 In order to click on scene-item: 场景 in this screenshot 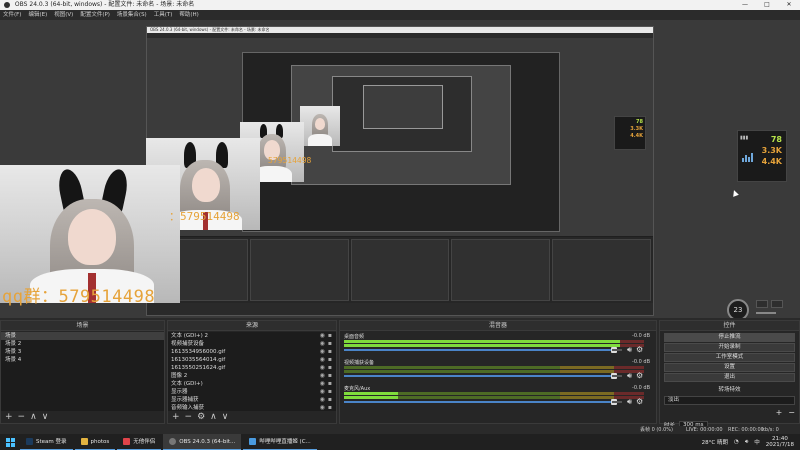, I will do `click(82, 336)`.